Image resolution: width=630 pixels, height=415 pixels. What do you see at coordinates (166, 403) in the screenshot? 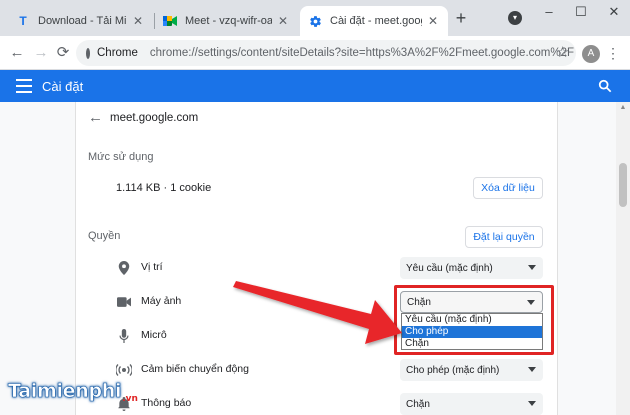
I see `permission-label: Thông báo` at bounding box center [166, 403].